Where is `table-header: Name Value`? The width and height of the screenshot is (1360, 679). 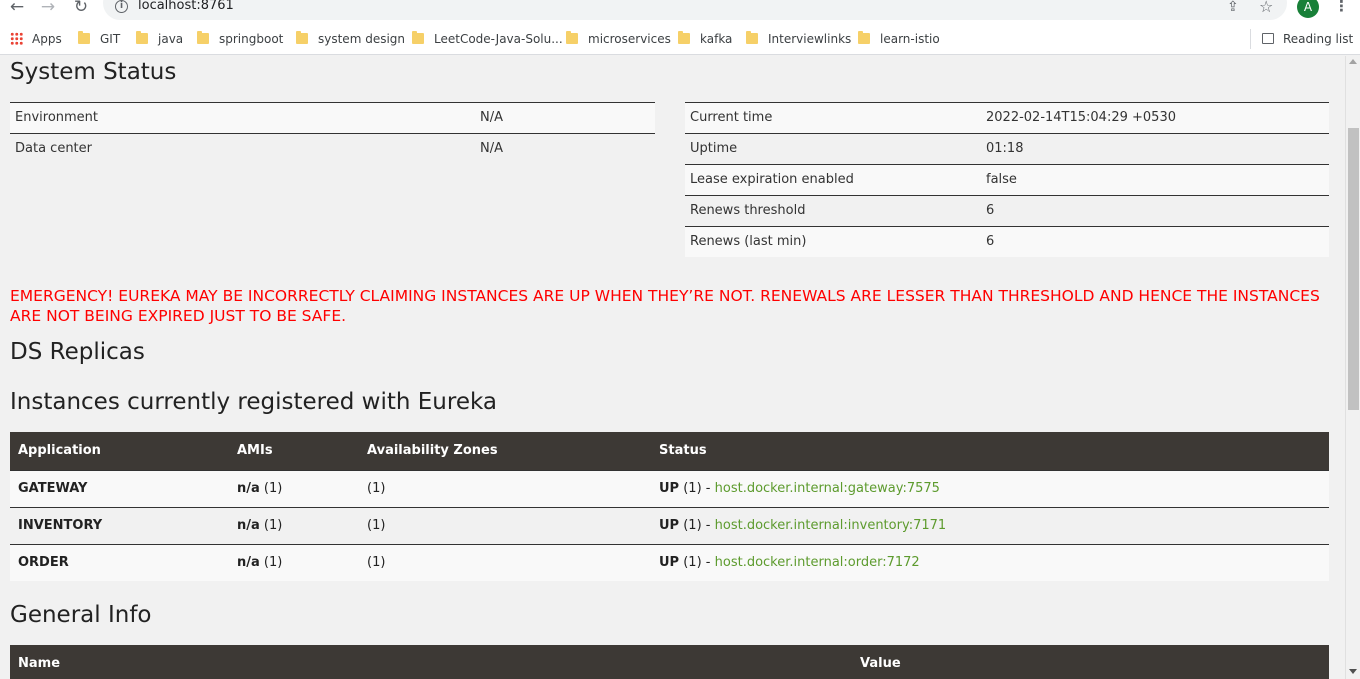
table-header: Name Value is located at coordinates (669, 662).